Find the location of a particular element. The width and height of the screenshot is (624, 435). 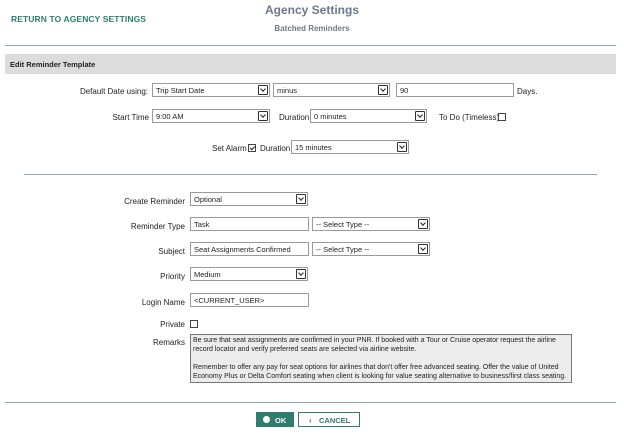

private-checkbox is located at coordinates (194, 324).